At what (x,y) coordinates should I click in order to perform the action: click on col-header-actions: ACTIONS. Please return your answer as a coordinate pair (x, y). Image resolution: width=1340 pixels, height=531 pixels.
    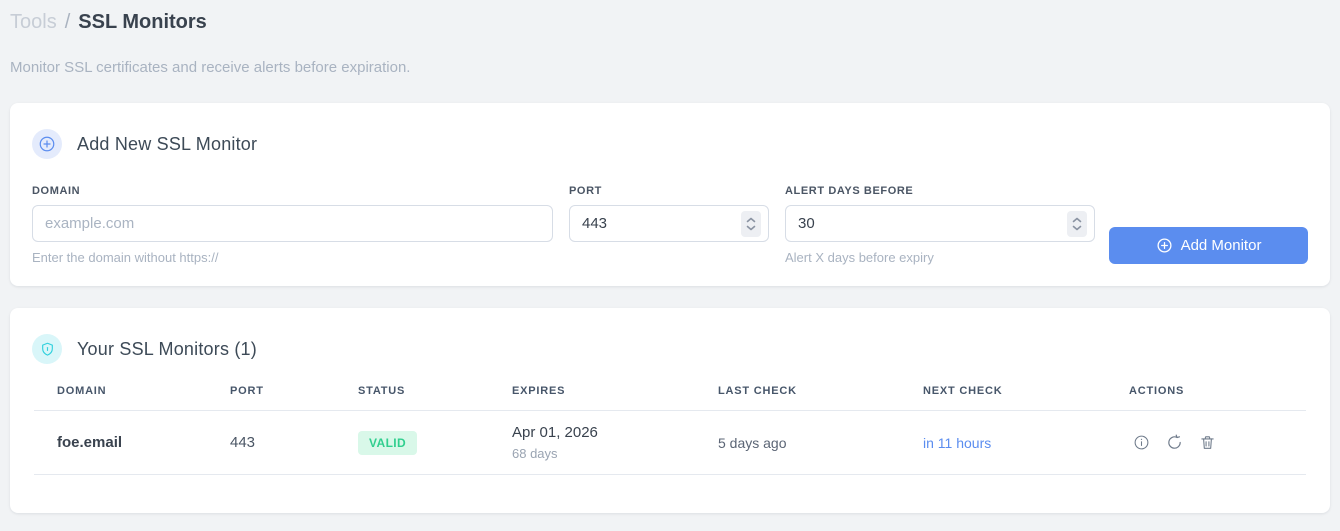
    Looking at the image, I should click on (1157, 391).